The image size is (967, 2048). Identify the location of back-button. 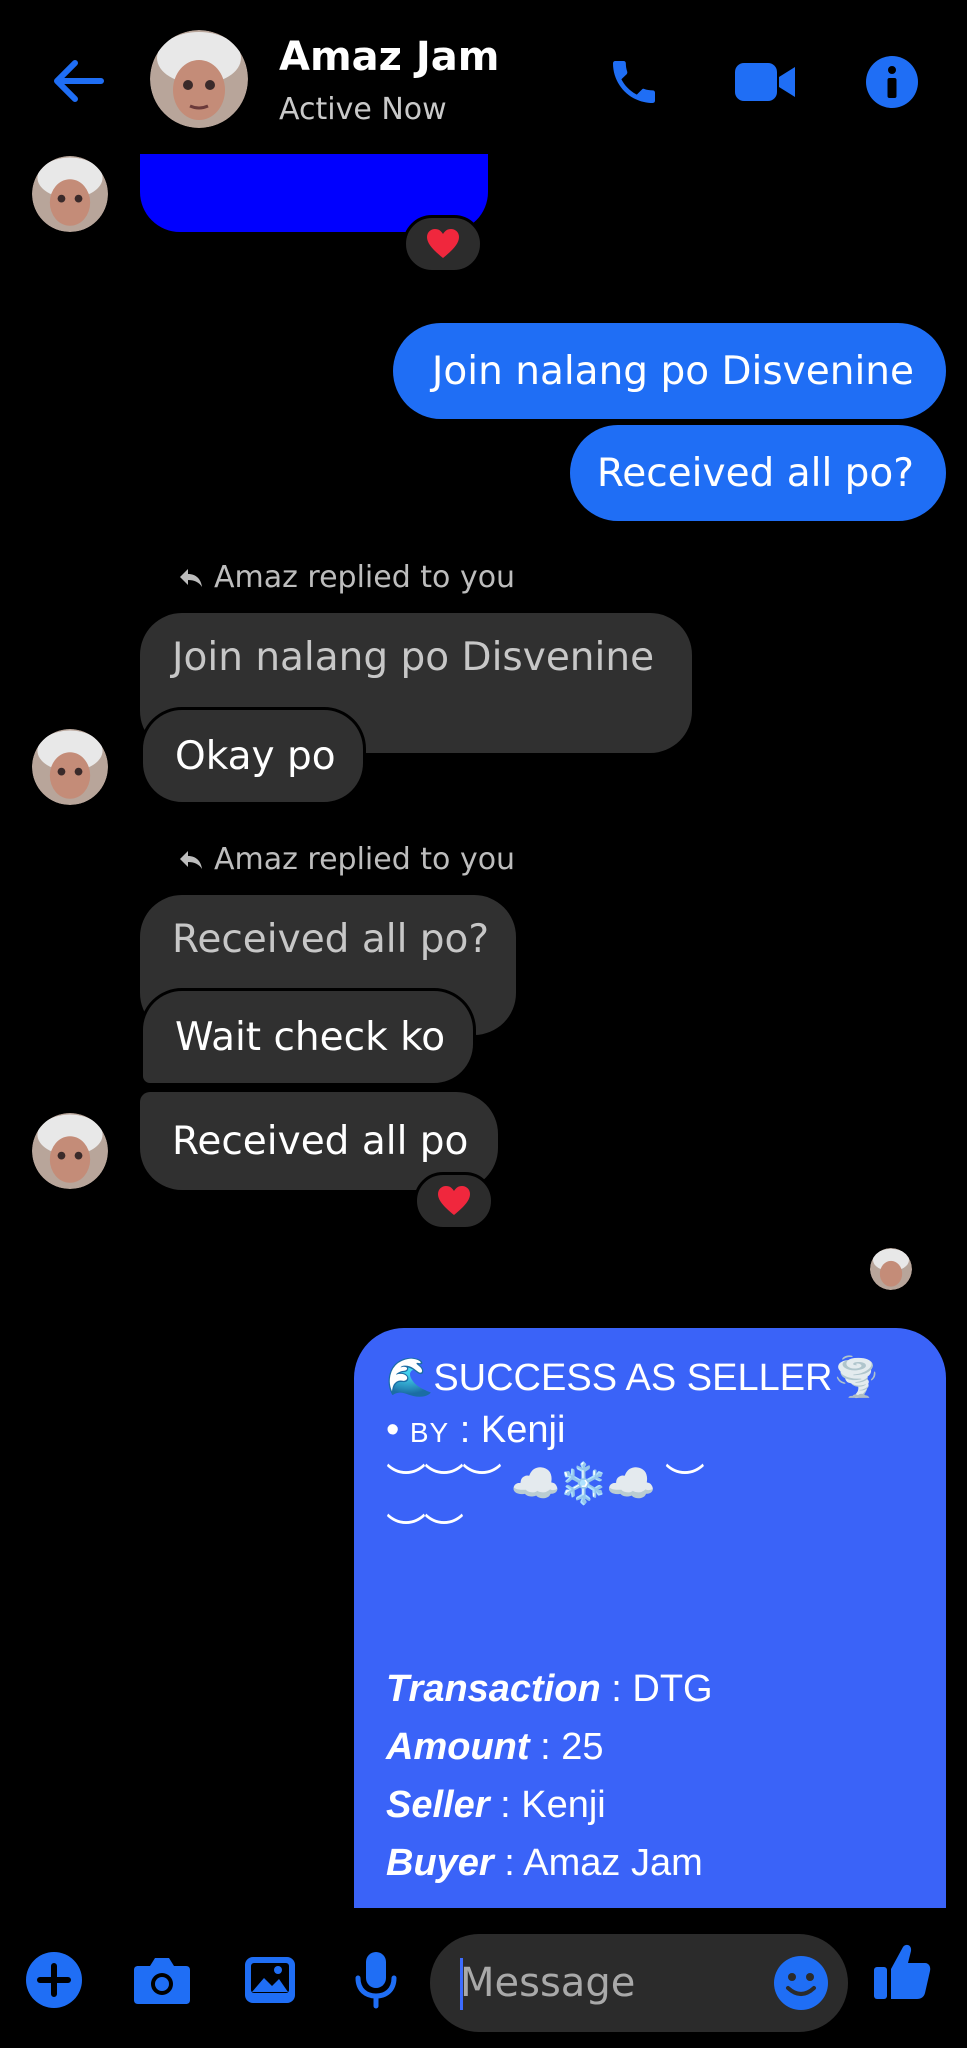
(77, 81).